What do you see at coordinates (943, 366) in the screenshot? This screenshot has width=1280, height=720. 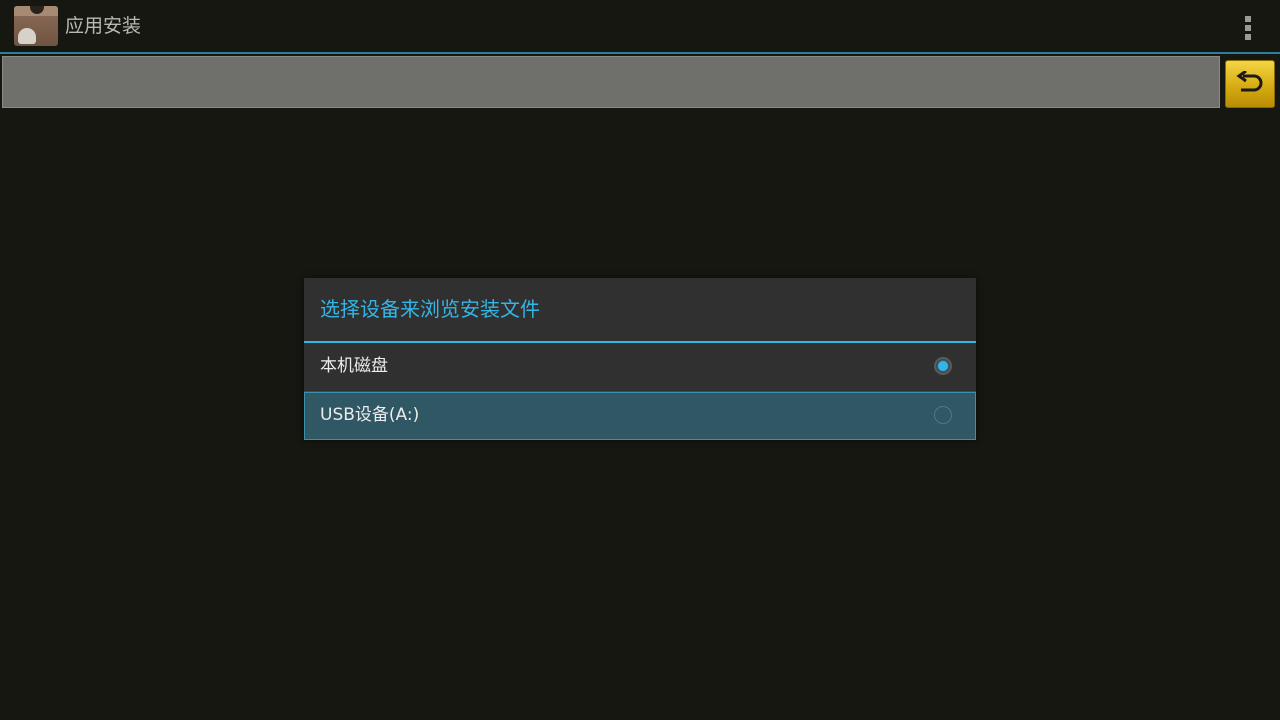 I see `radio-checked-icon` at bounding box center [943, 366].